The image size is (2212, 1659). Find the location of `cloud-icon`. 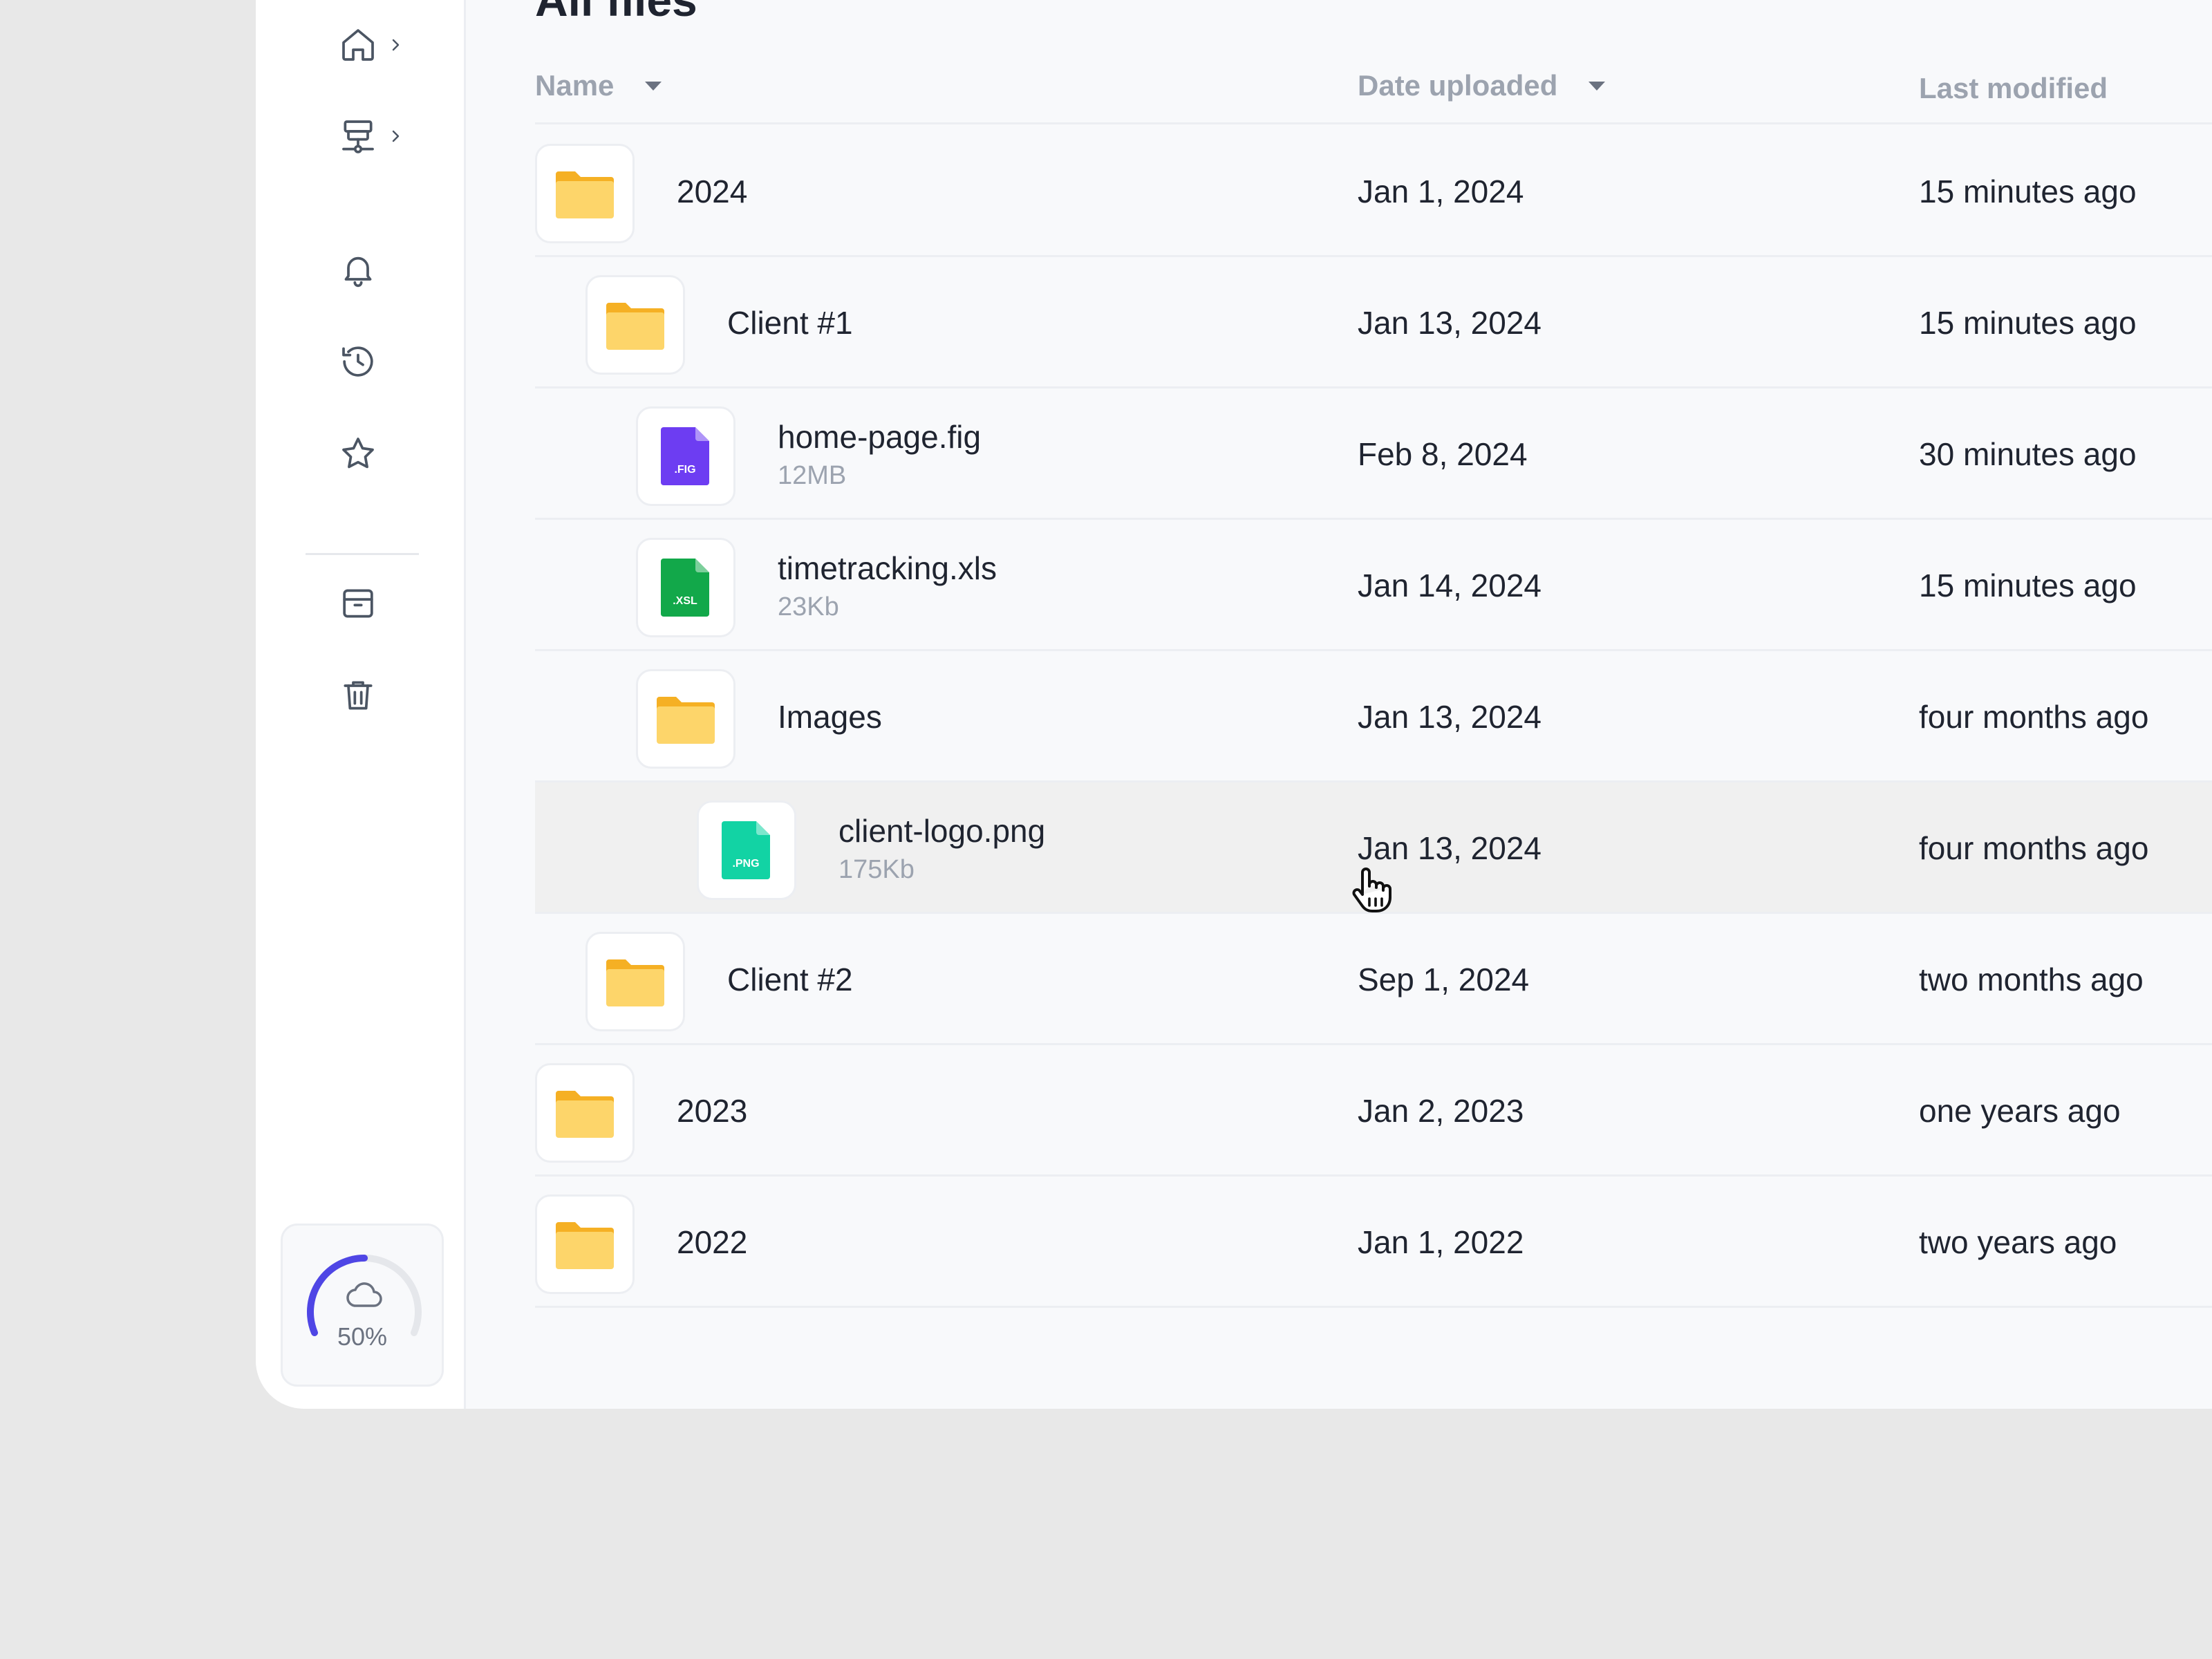

cloud-icon is located at coordinates (364, 1295).